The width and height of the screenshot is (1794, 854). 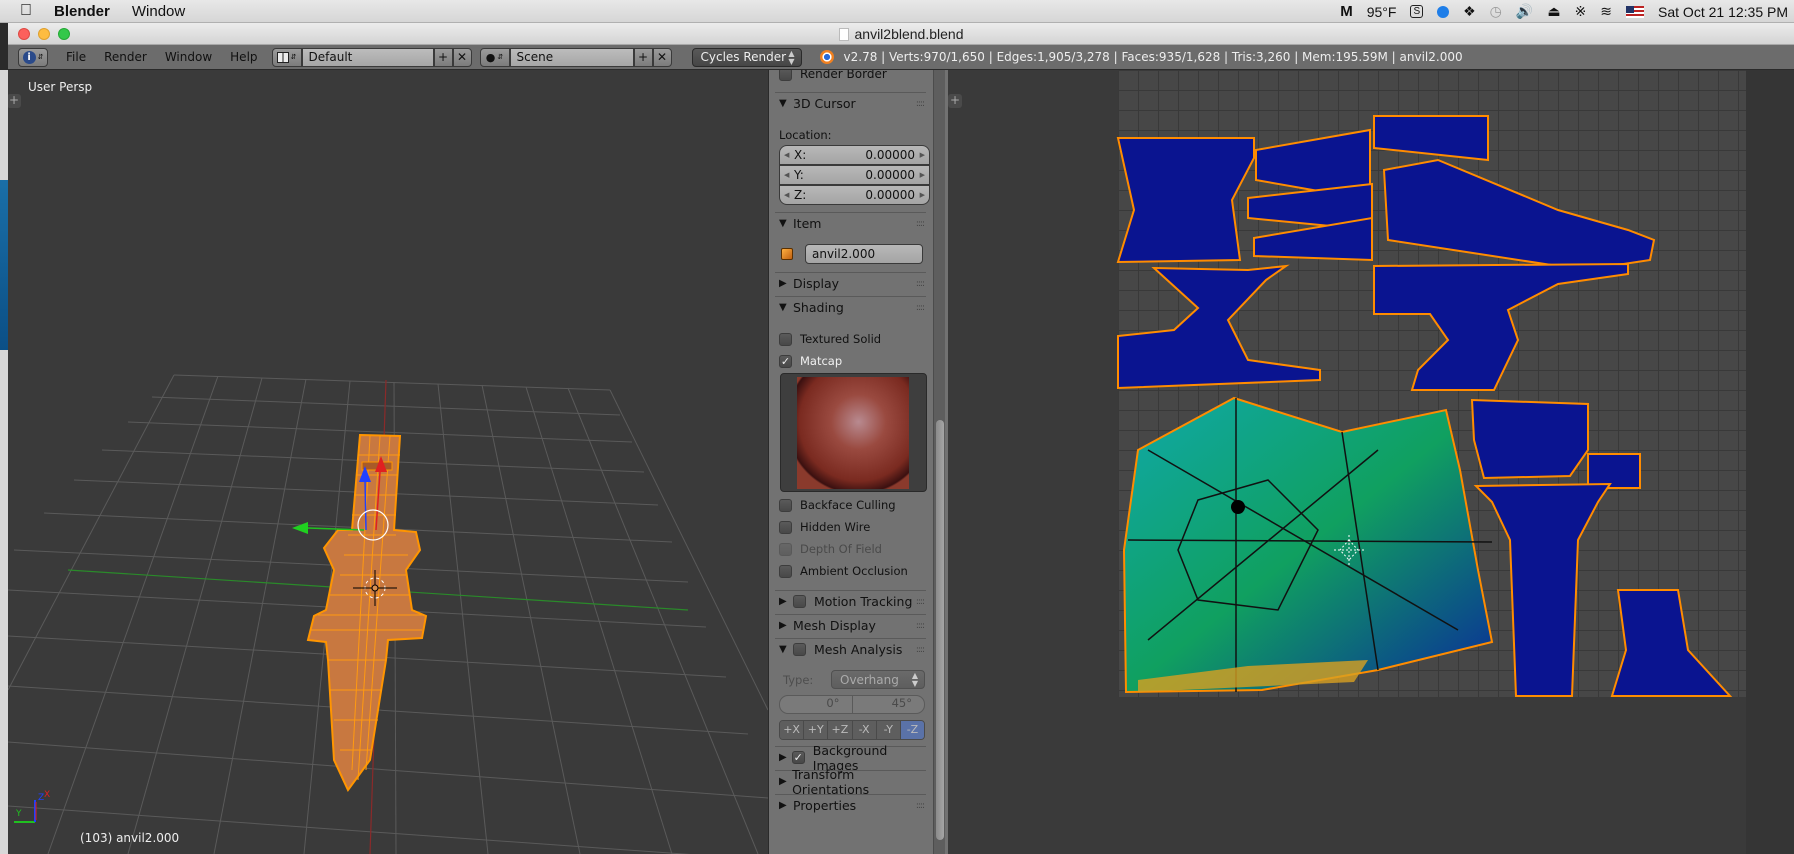 I want to click on section-motion-tracking: ▶ Motion Tracking::::, so click(x=850, y=601).